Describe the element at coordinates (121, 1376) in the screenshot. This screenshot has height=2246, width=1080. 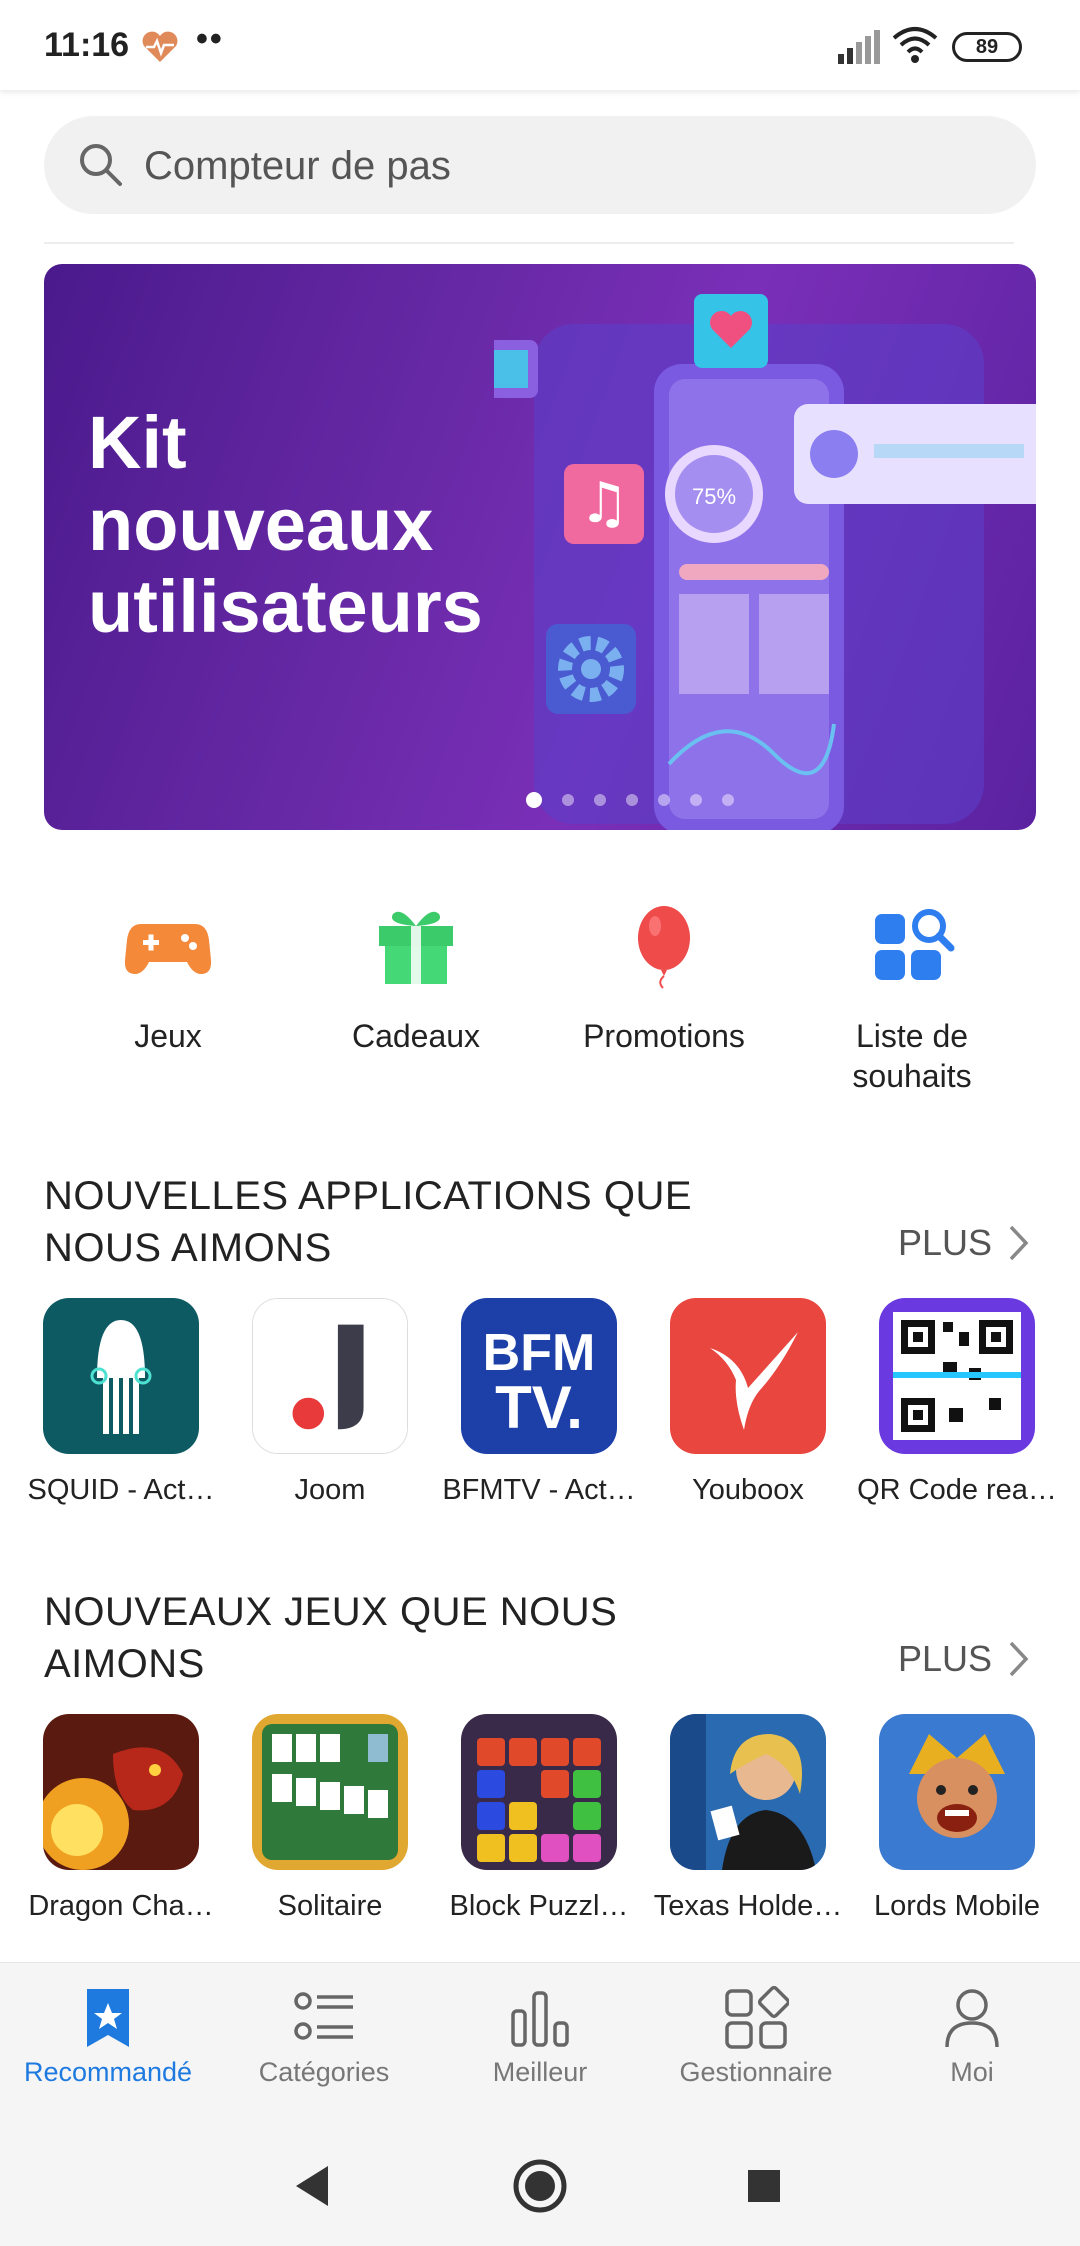
I see `squid-app-icon` at that location.